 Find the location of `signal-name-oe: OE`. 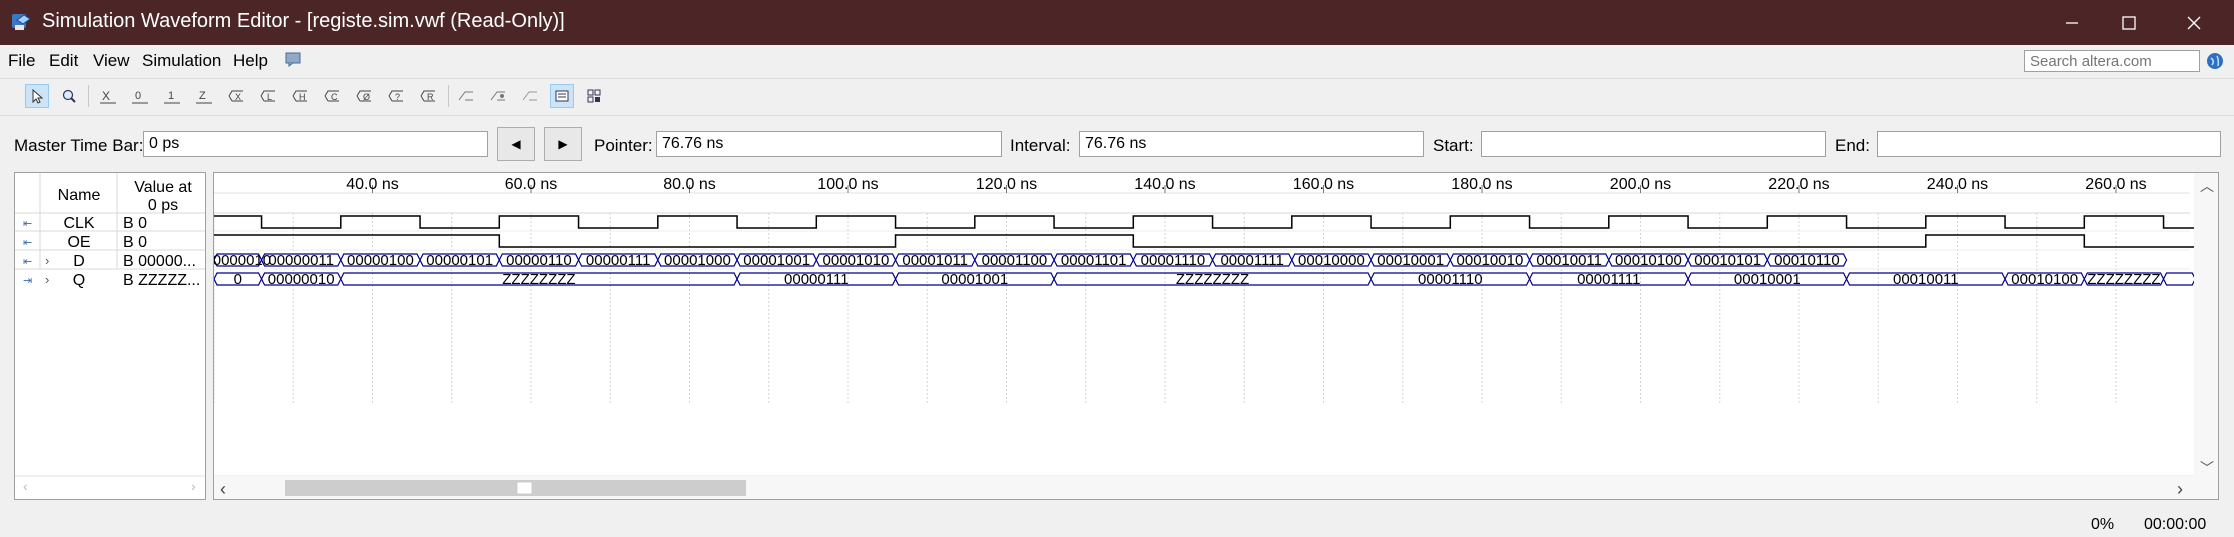

signal-name-oe: OE is located at coordinates (78, 242).